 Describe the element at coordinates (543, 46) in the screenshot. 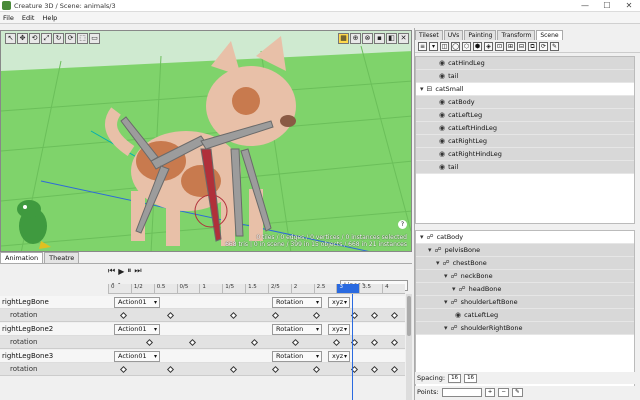

I see `scene-tool-icon: ⟳` at that location.